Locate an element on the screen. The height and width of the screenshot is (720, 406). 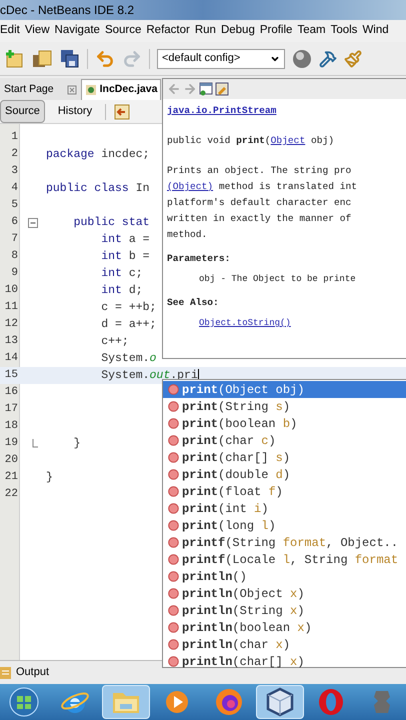
menu-item: View is located at coordinates (37, 31).